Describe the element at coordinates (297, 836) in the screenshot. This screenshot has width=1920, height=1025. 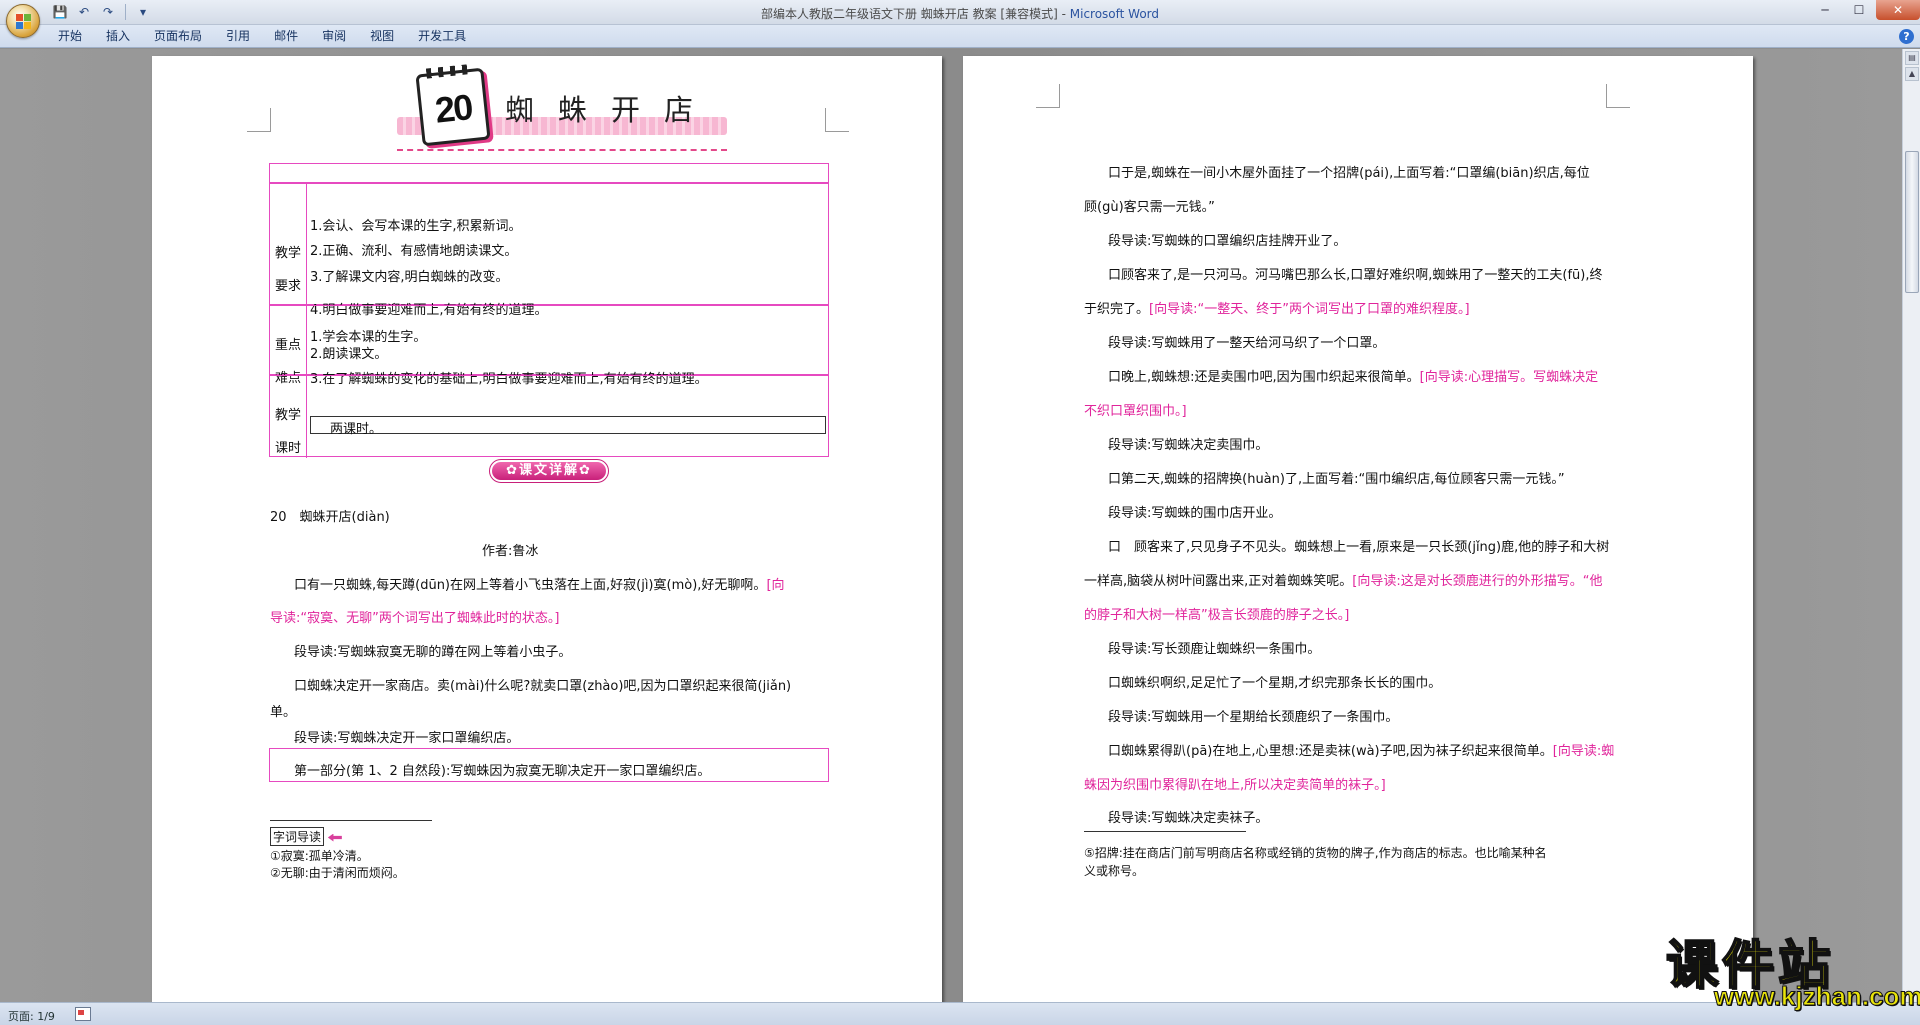
I see `footnote-heading-label: 字词导读` at that location.